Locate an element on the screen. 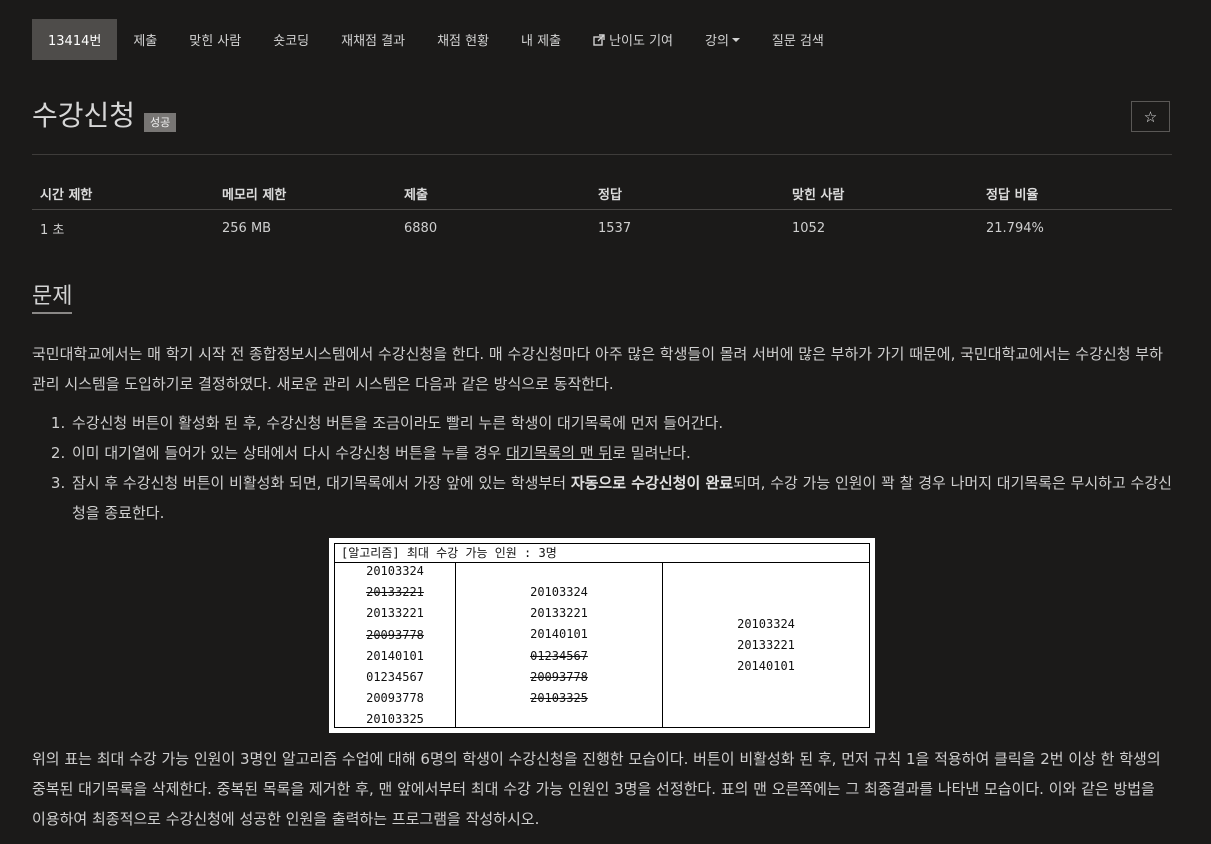  nav-tab-shortcoding: 숏코딩 is located at coordinates (291, 39).